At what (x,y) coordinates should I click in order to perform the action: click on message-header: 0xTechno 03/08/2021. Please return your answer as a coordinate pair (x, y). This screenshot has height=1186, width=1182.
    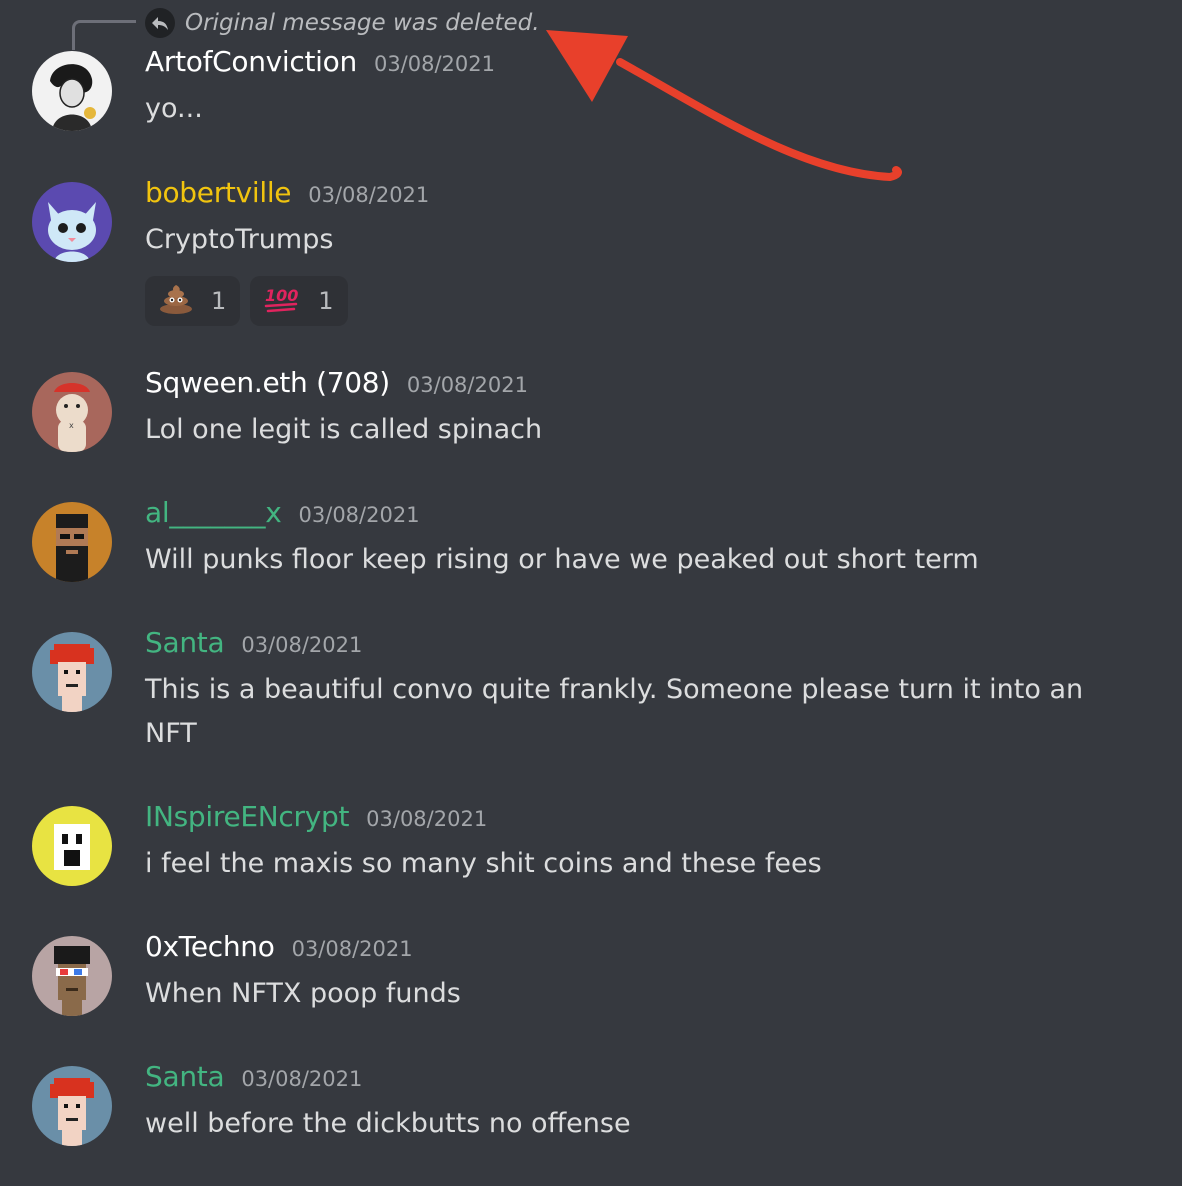
    Looking at the image, I should click on (279, 946).